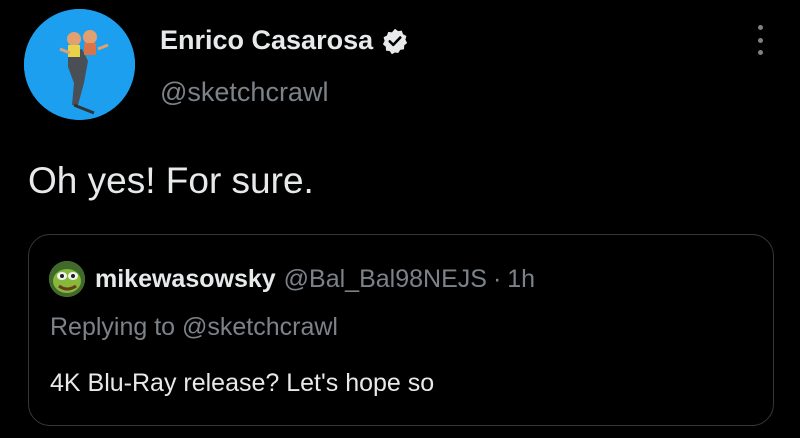 This screenshot has height=438, width=800. Describe the element at coordinates (185, 279) in the screenshot. I see `quote-author-name: mikewasowsky` at that location.